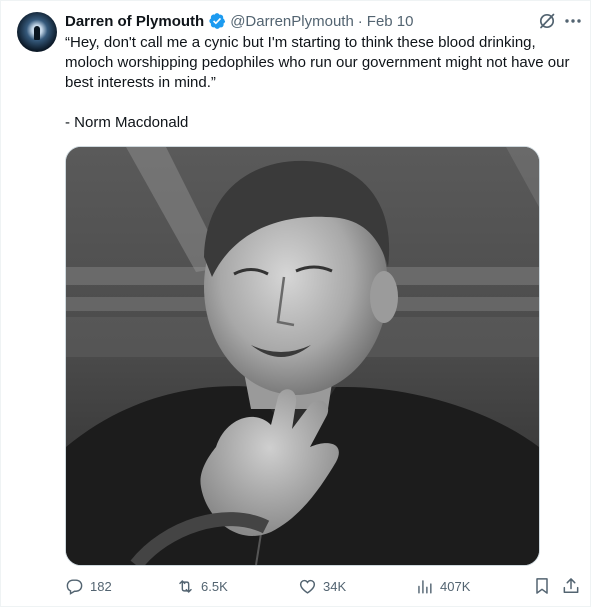 The height and width of the screenshot is (607, 591). What do you see at coordinates (322, 586) in the screenshot?
I see `like-button: 34K` at bounding box center [322, 586].